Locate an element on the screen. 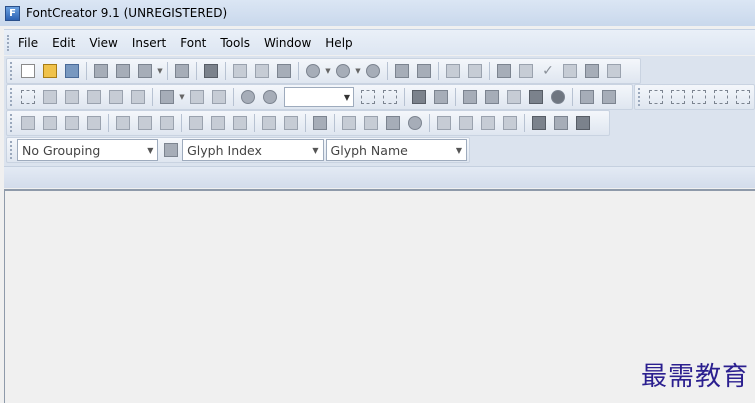 This screenshot has height=403, width=755. image-button is located at coordinates (592, 71).